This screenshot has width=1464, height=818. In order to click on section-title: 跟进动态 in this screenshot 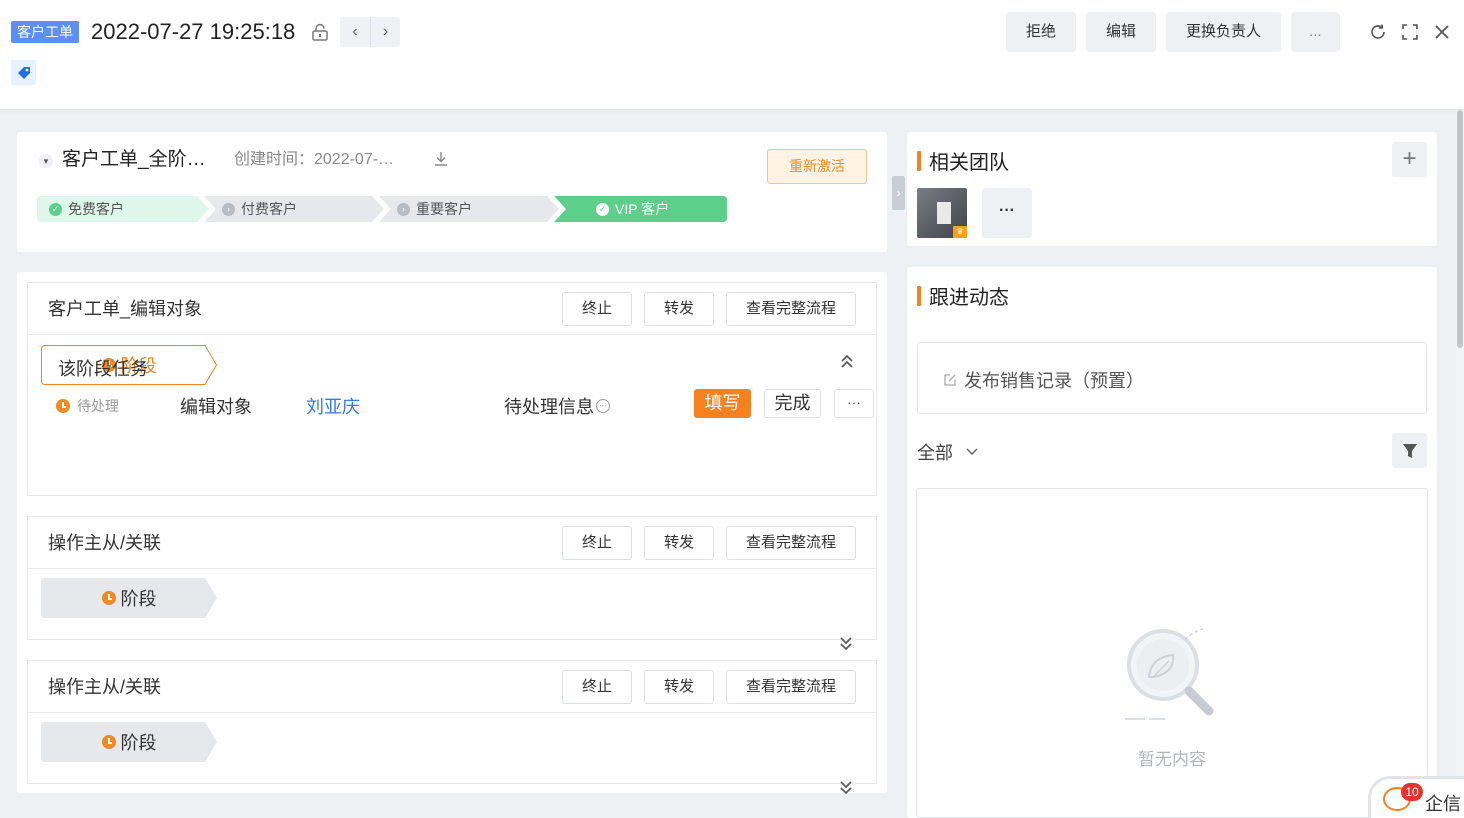, I will do `click(963, 295)`.